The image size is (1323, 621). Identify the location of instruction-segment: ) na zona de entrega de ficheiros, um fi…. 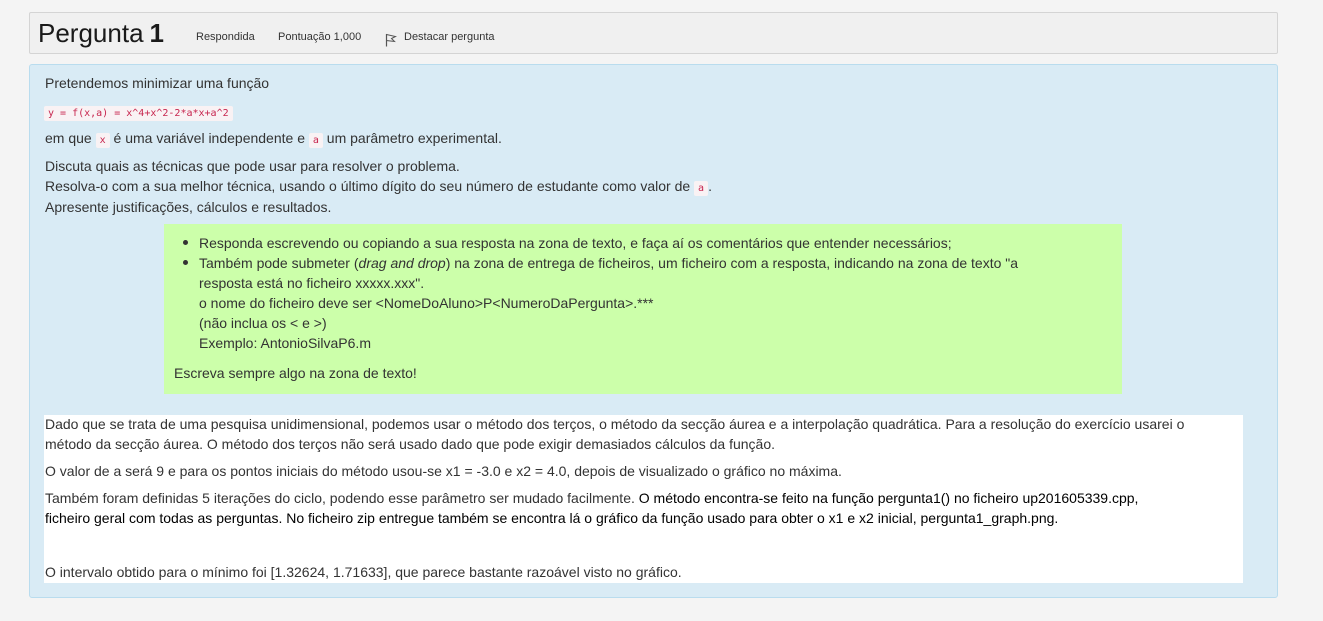
(732, 263).